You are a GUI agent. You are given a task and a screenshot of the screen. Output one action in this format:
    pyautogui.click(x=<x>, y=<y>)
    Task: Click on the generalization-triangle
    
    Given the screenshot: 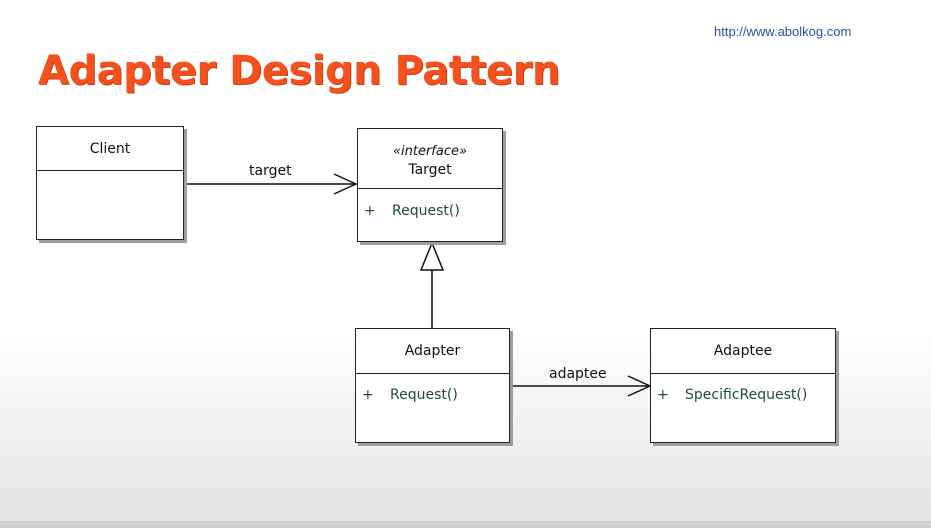 What is the action you would take?
    pyautogui.click(x=432, y=256)
    